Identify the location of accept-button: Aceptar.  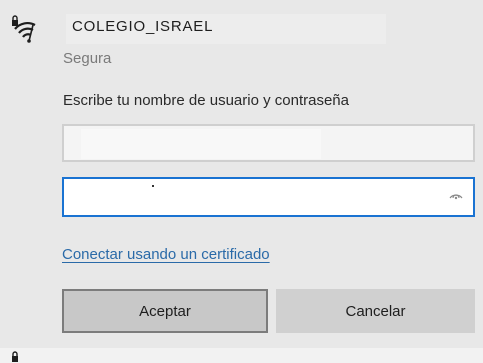
(165, 311).